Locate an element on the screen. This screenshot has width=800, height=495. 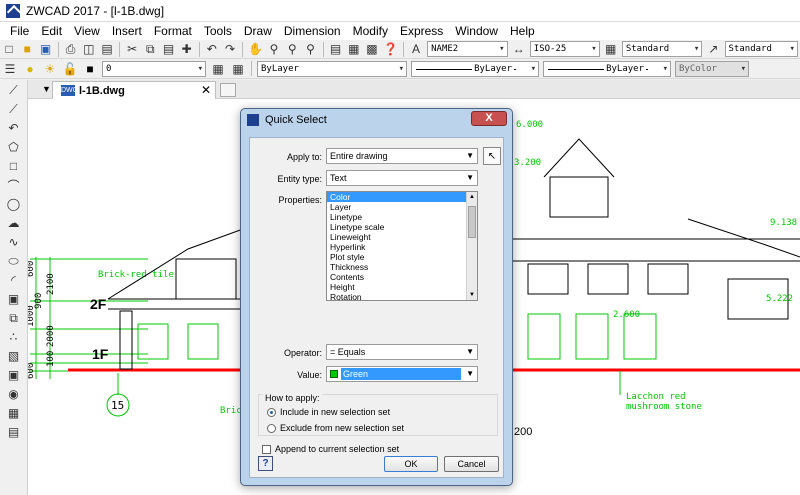
spline-icon: ∿ is located at coordinates (14, 242).